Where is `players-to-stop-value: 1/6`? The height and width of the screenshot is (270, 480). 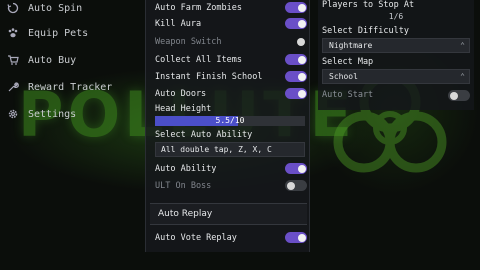
players-to-stop-value: 1/6 is located at coordinates (396, 16).